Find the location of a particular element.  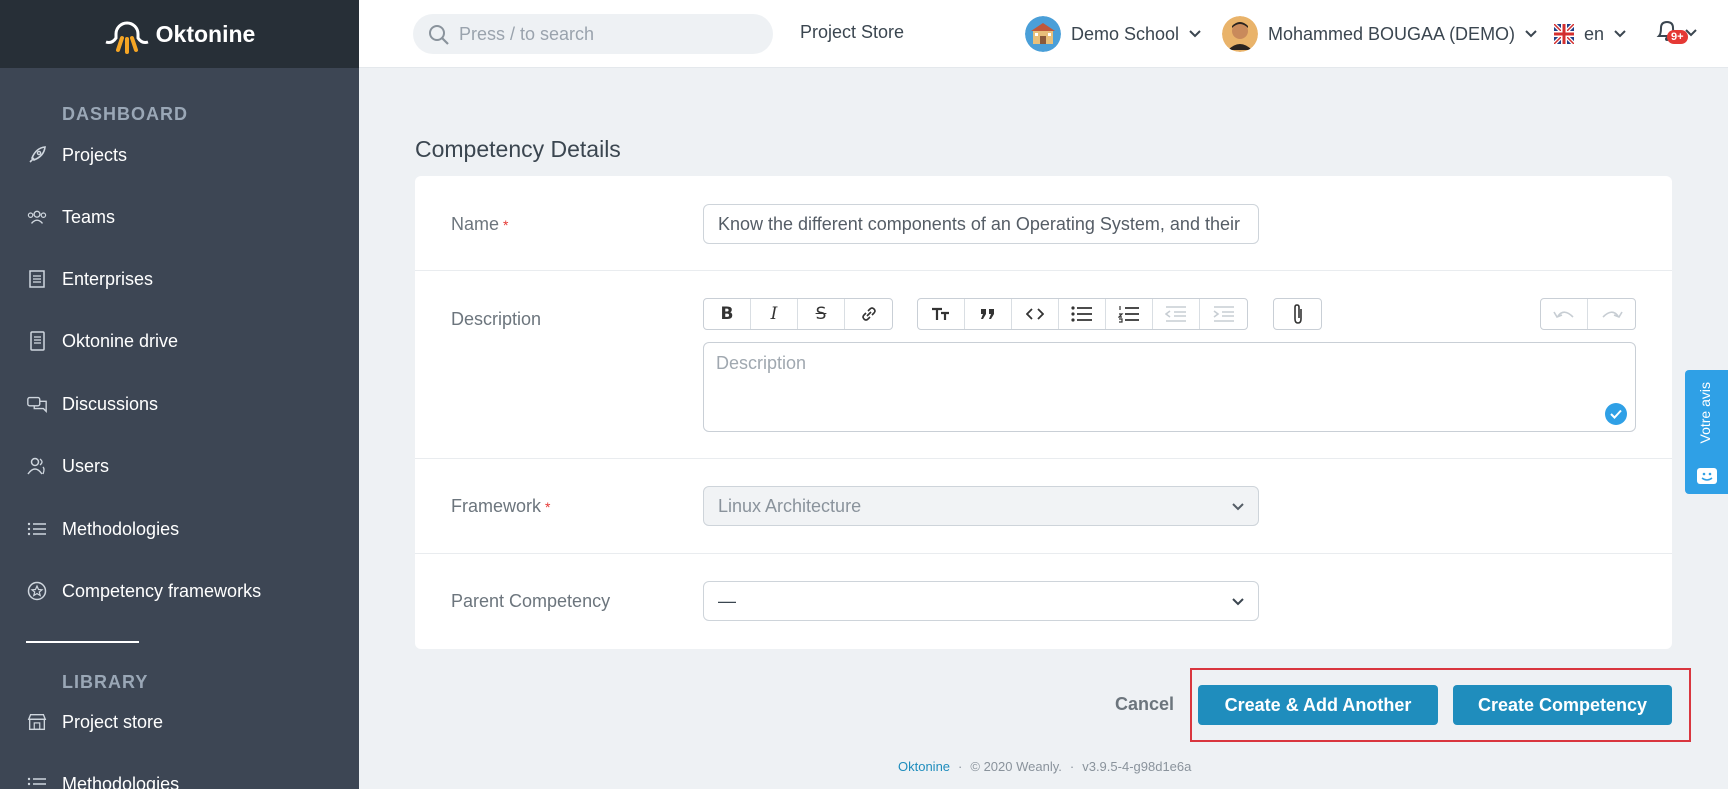

sidebar-item-discussions: Discussions is located at coordinates (179, 404).